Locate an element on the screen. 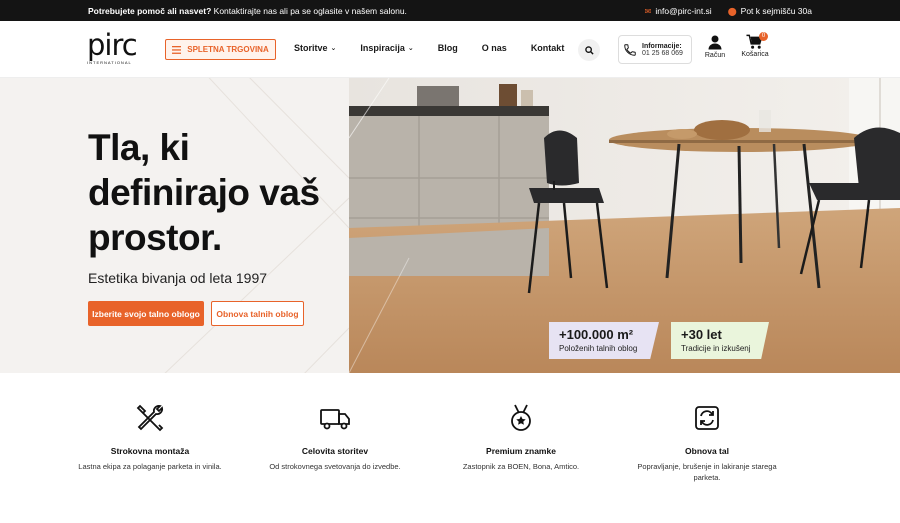 This screenshot has height=523, width=900. choose-flooring-button: Izberite svojo talno oblogo is located at coordinates (146, 313).